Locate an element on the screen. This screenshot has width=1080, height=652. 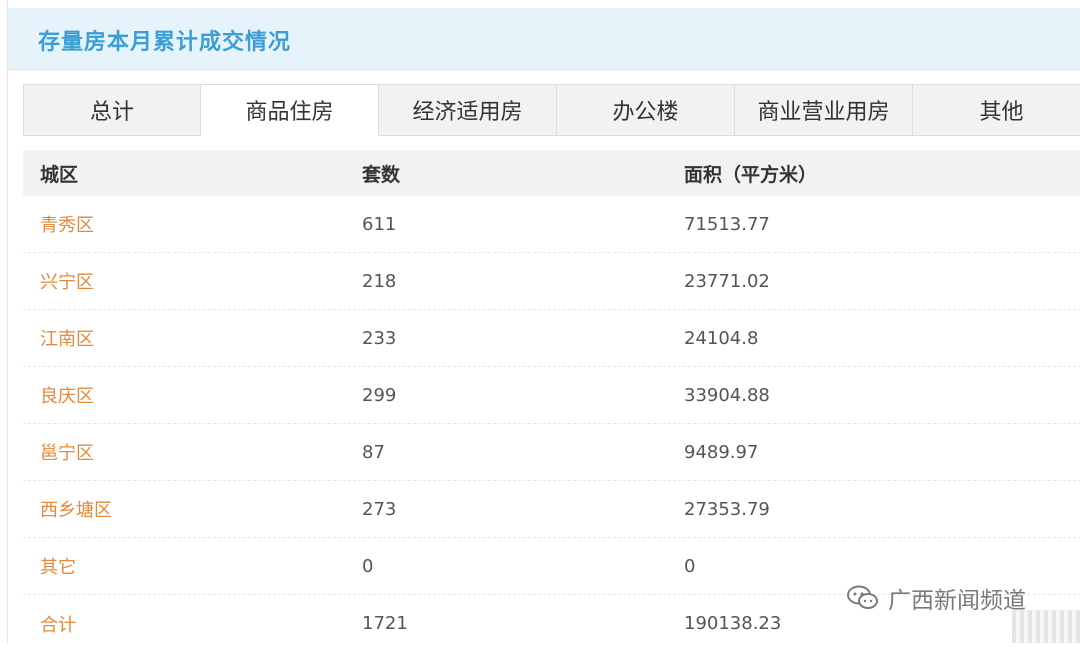
table-header: 城区 套数 面积（平方米） is located at coordinates (551, 173).